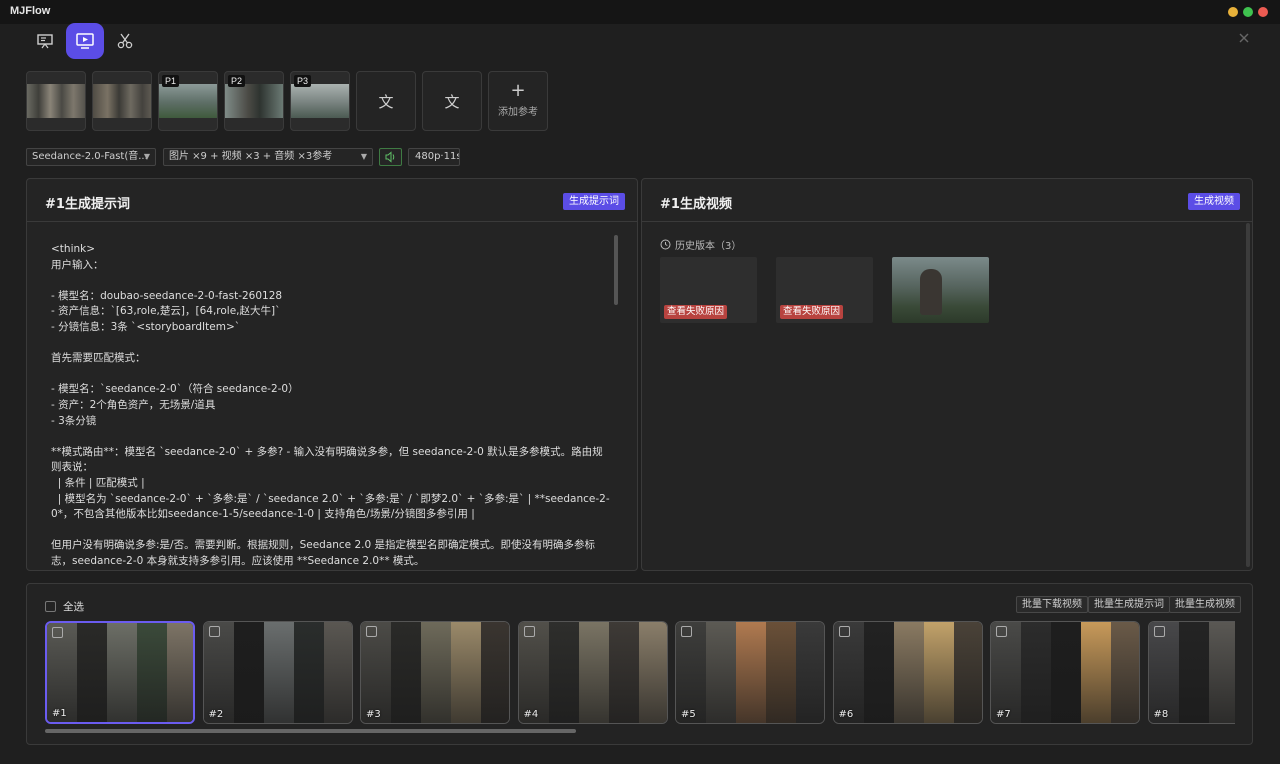  I want to click on storyboard-card: #5, so click(750, 672).